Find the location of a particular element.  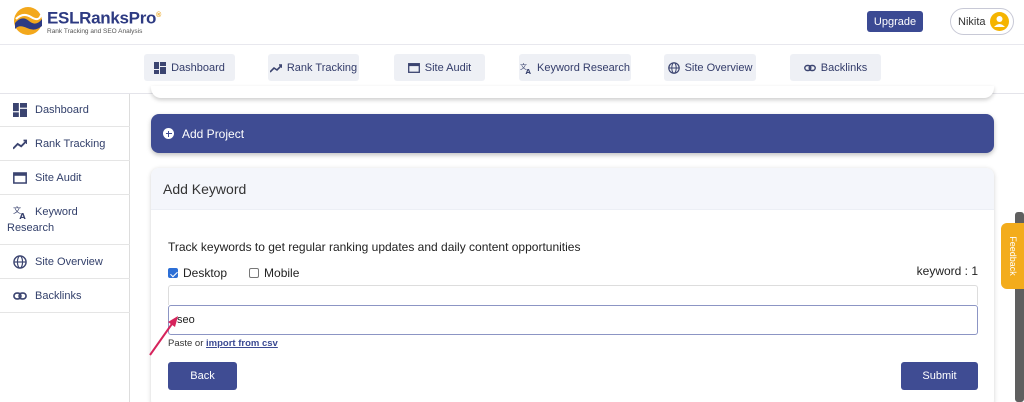

desktop-checkbox is located at coordinates (173, 273).